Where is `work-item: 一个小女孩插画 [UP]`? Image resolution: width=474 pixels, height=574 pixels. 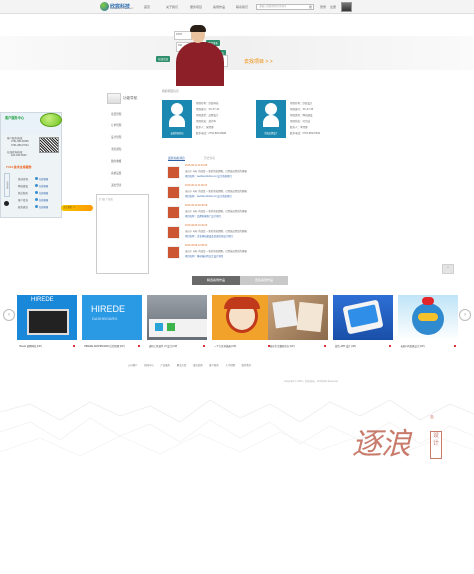 work-item: 一个小女孩插画 [UP] is located at coordinates (242, 322).